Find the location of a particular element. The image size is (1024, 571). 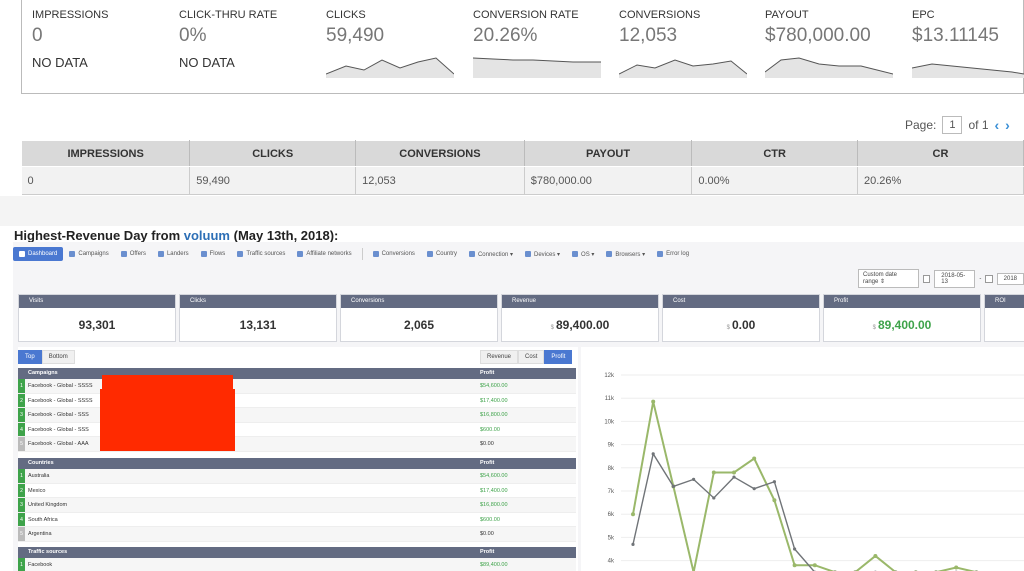

toggle-bottom-button: Bottom is located at coordinates (58, 357).